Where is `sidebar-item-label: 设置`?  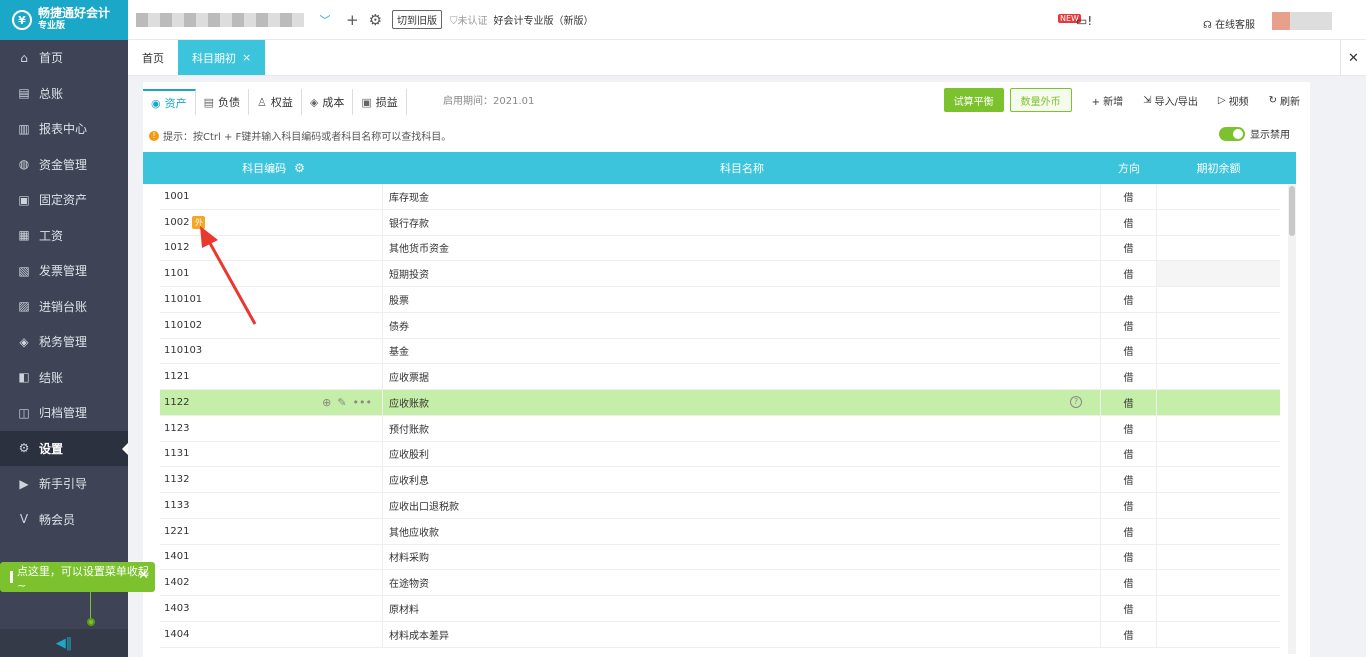 sidebar-item-label: 设置 is located at coordinates (51, 448).